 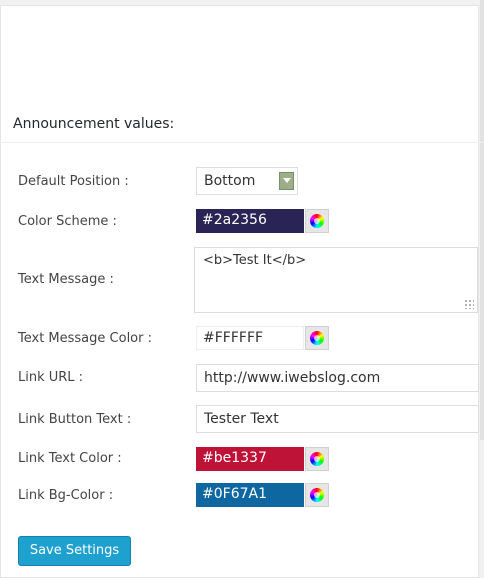 What do you see at coordinates (75, 419) in the screenshot?
I see `link-button-text-label: Link Button Text :` at bounding box center [75, 419].